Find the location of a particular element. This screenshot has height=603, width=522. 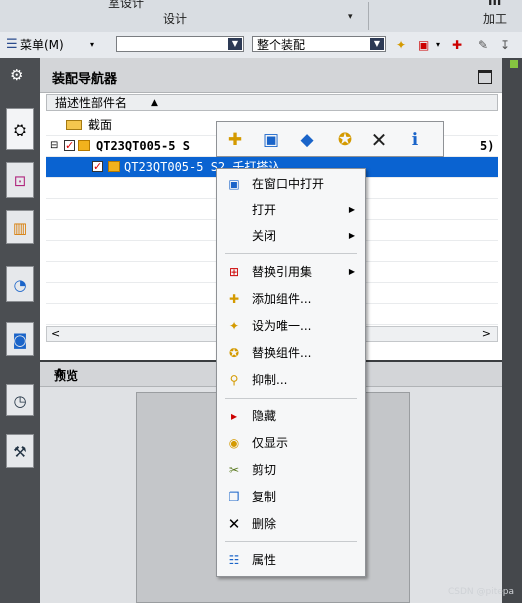

clock-icon: ◷ is located at coordinates (20, 400).